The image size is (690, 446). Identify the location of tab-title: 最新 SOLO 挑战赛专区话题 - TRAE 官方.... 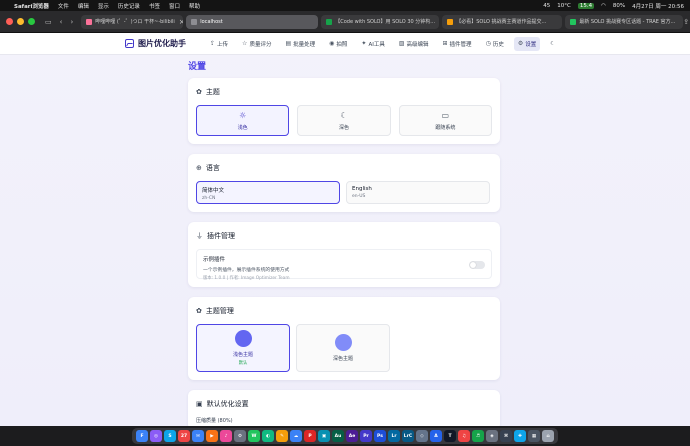
(627, 22).